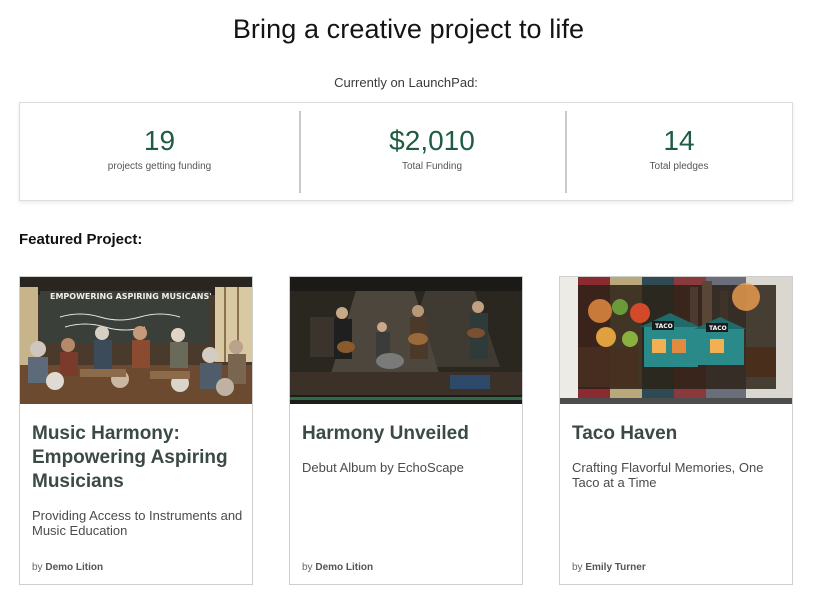 Image resolution: width=817 pixels, height=604 pixels. Describe the element at coordinates (159, 166) in the screenshot. I see `stat-label: projects getting funding` at that location.